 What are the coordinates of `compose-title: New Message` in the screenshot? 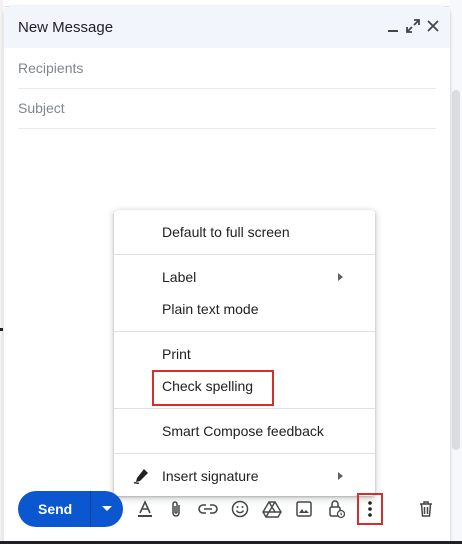 It's located at (66, 27).